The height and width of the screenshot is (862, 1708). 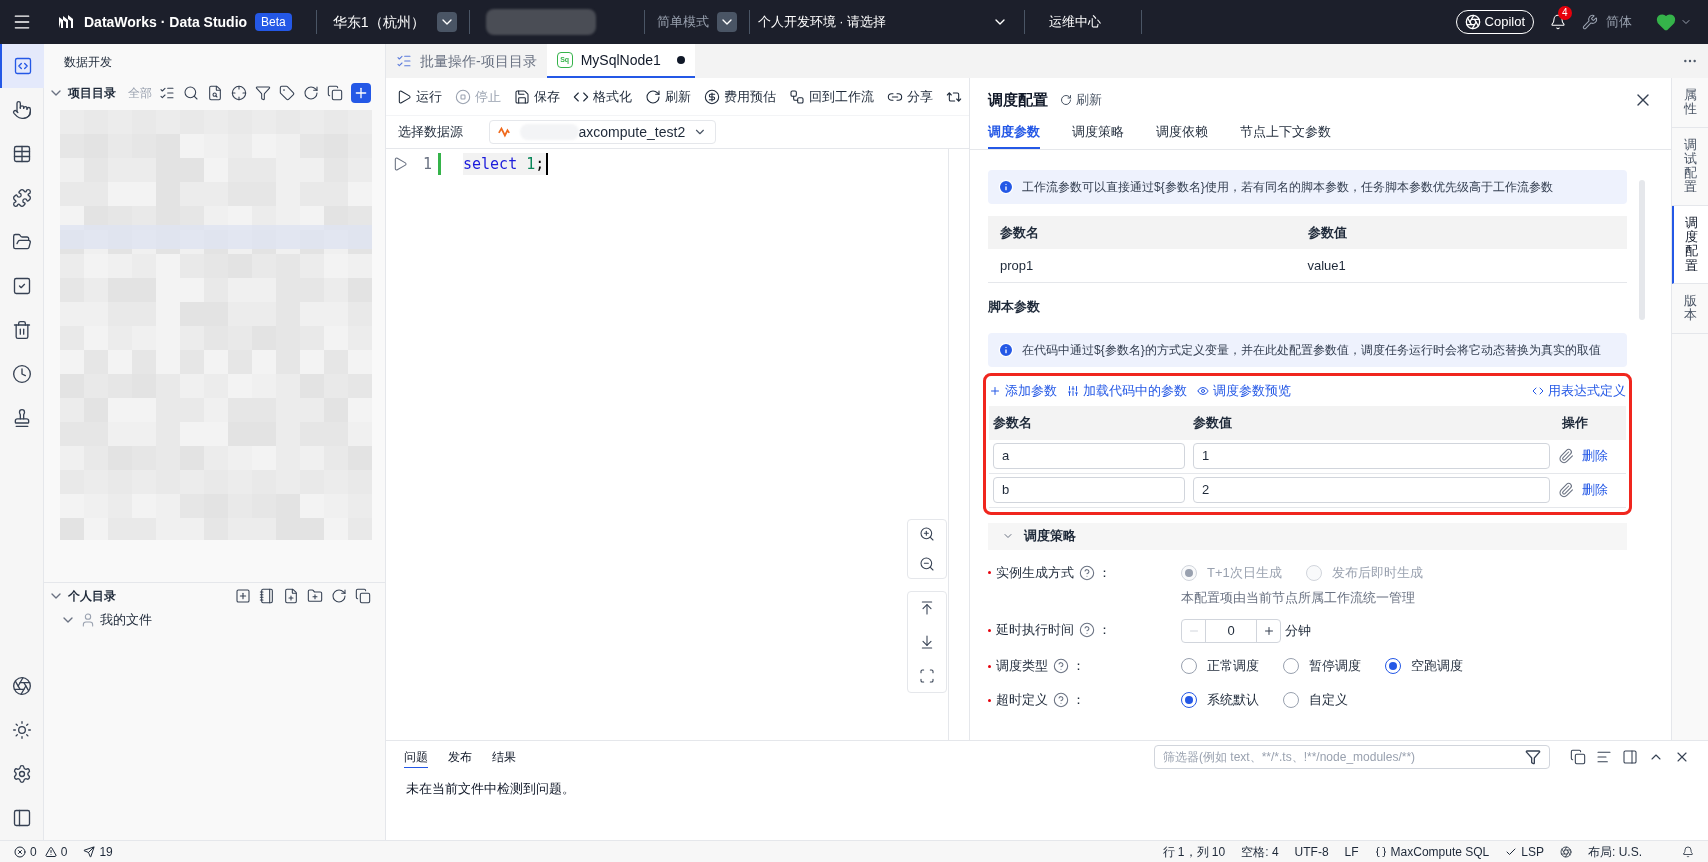 I want to click on checklist-icon, so click(x=167, y=93).